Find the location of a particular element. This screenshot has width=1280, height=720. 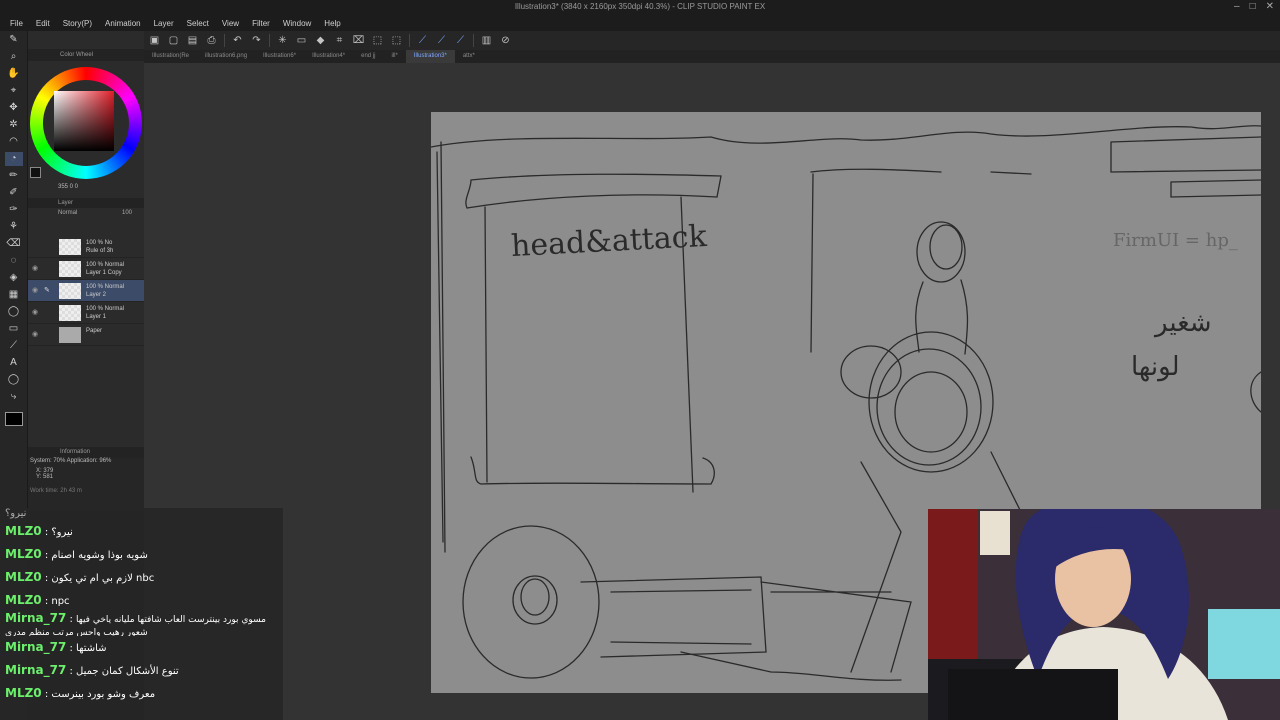

tab-attx: attx* is located at coordinates (469, 56).